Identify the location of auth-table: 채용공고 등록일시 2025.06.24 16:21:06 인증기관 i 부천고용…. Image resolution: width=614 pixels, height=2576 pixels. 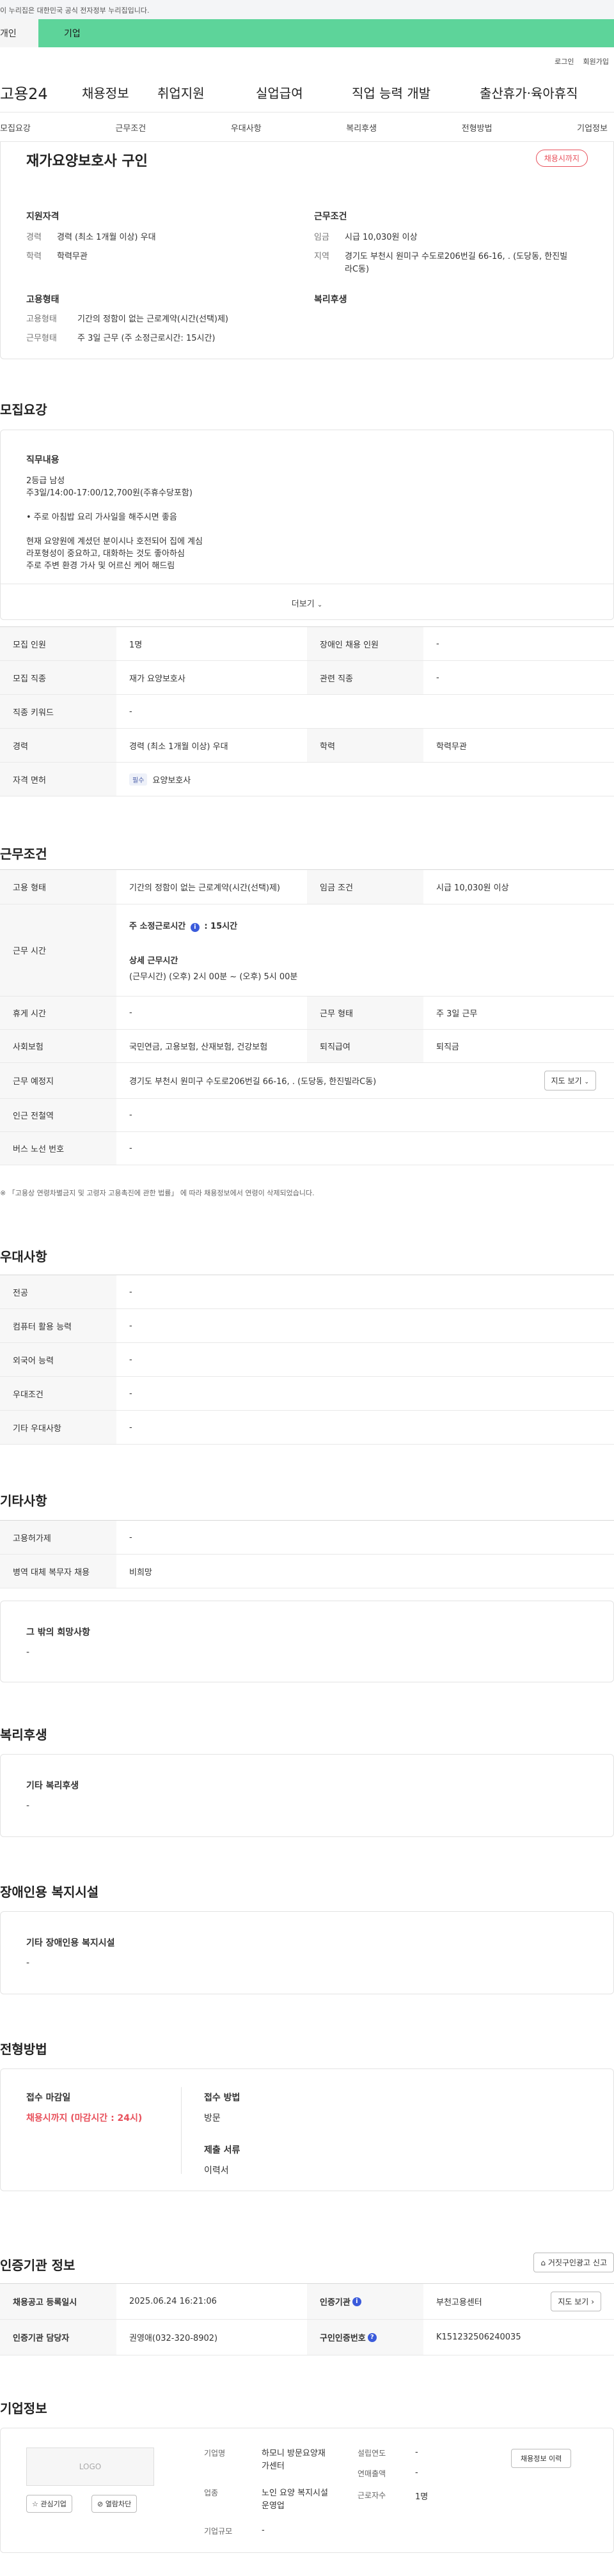
(307, 2319).